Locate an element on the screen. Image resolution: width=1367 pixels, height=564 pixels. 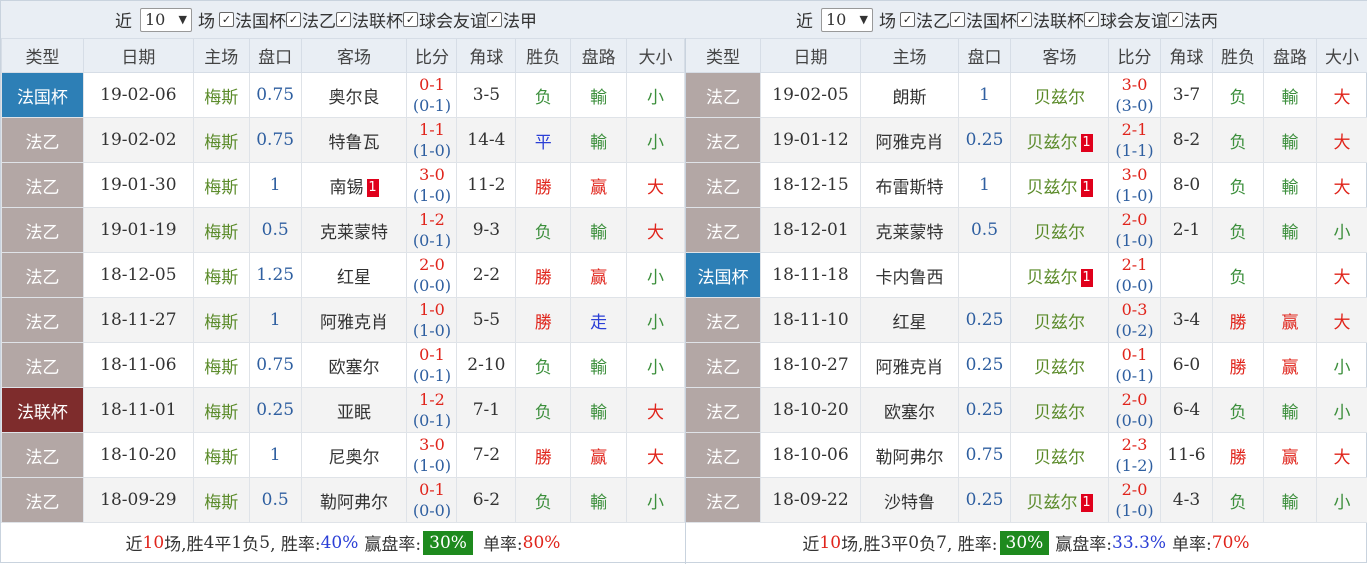
home-team-cell: 卡内鲁西 is located at coordinates (910, 275).